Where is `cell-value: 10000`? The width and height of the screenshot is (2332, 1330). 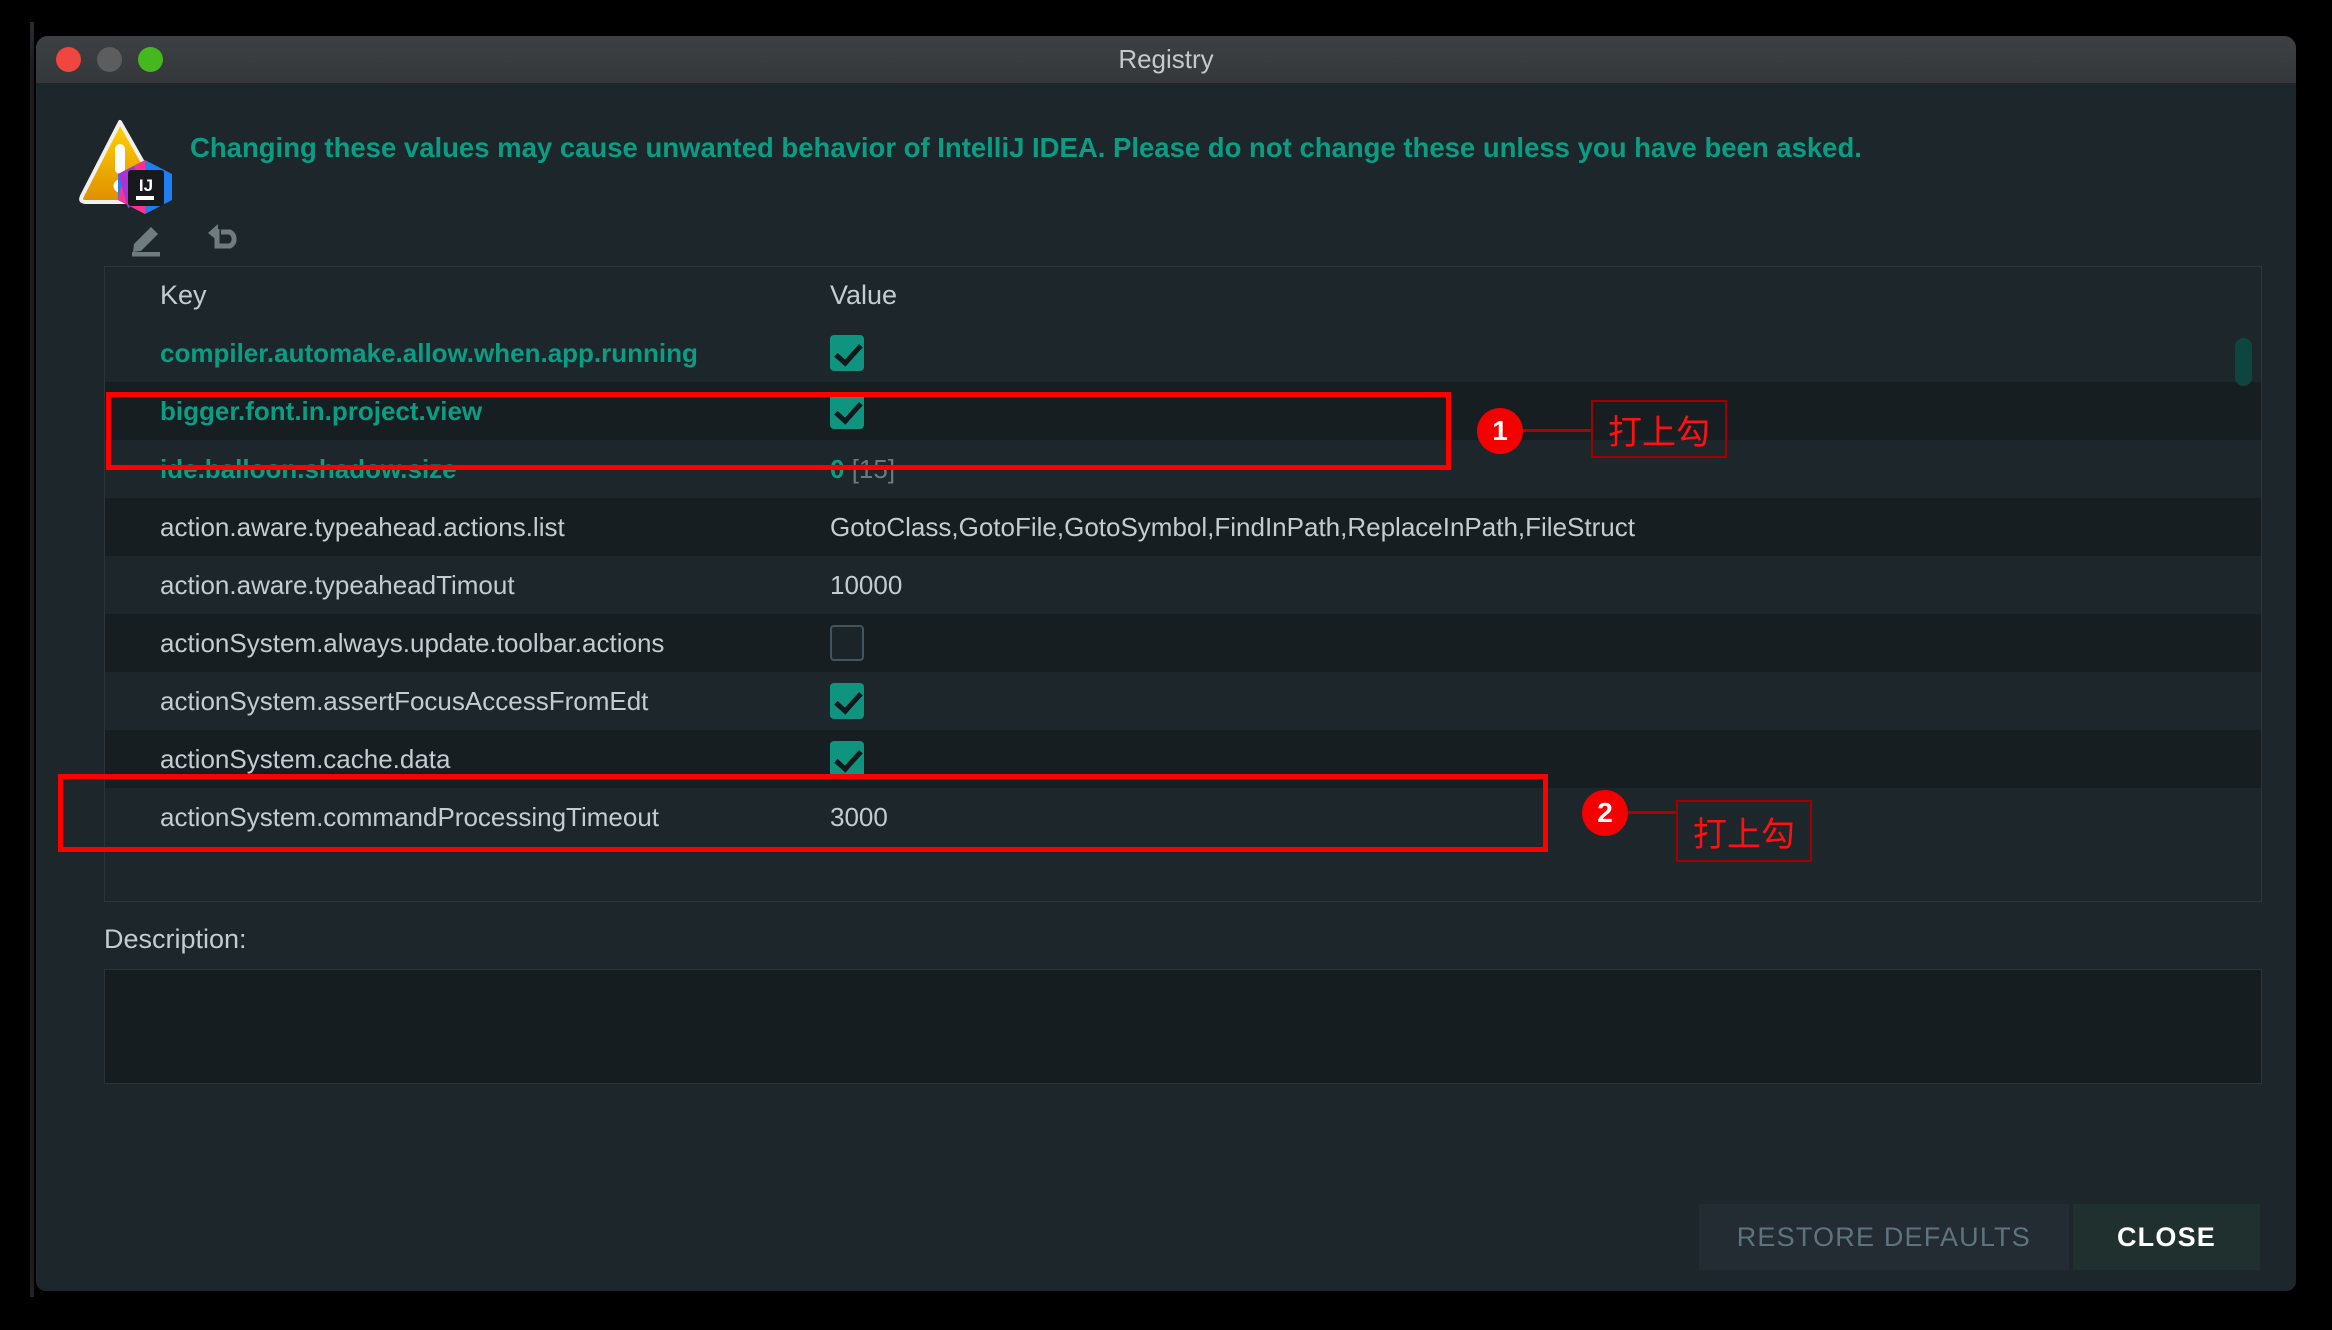
cell-value: 10000 is located at coordinates (1540, 585).